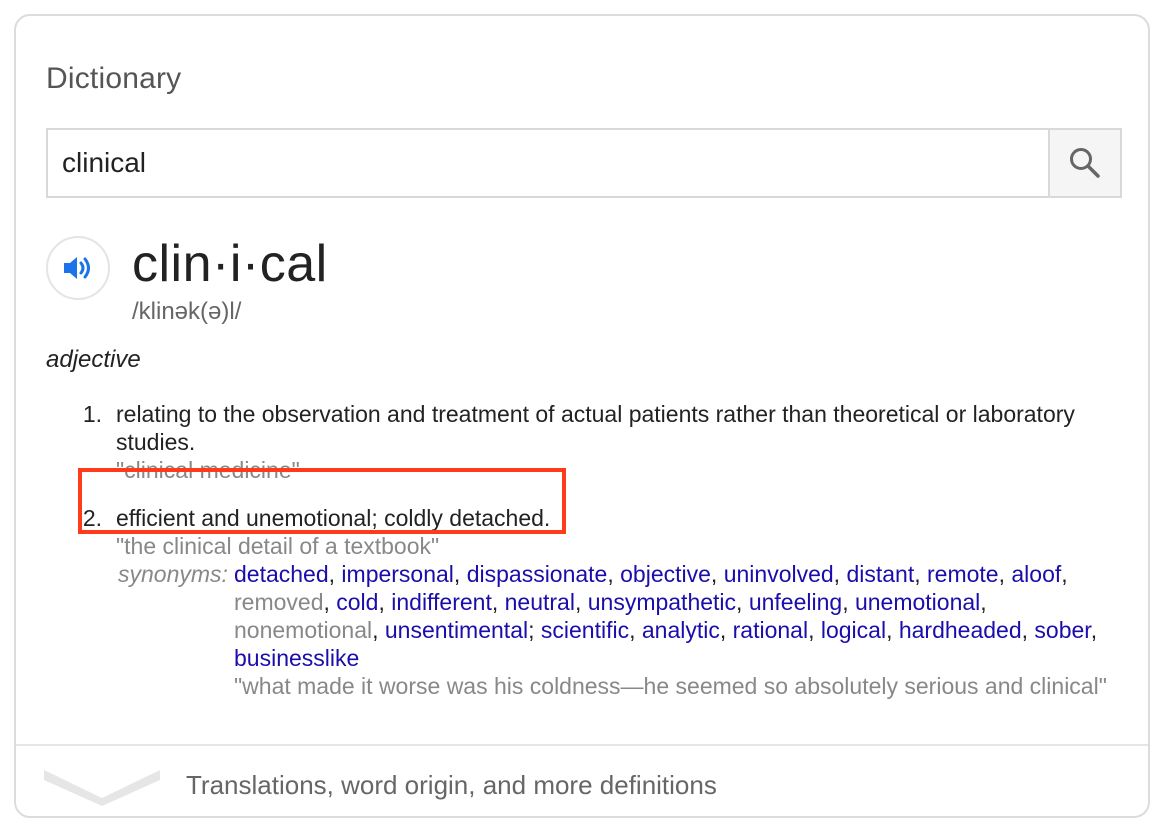  I want to click on synonym-unfeeling: unfeeling, so click(795, 602).